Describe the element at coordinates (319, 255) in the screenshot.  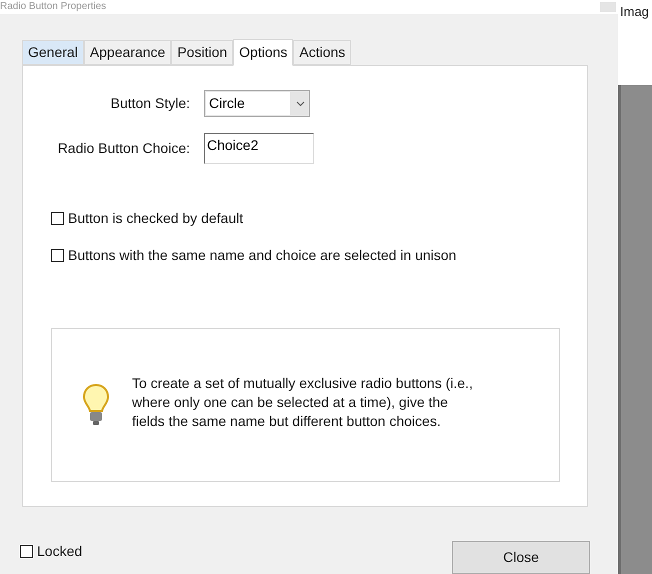
I see `checkbox: Buttons with the same name and choice are selected in unison` at that location.